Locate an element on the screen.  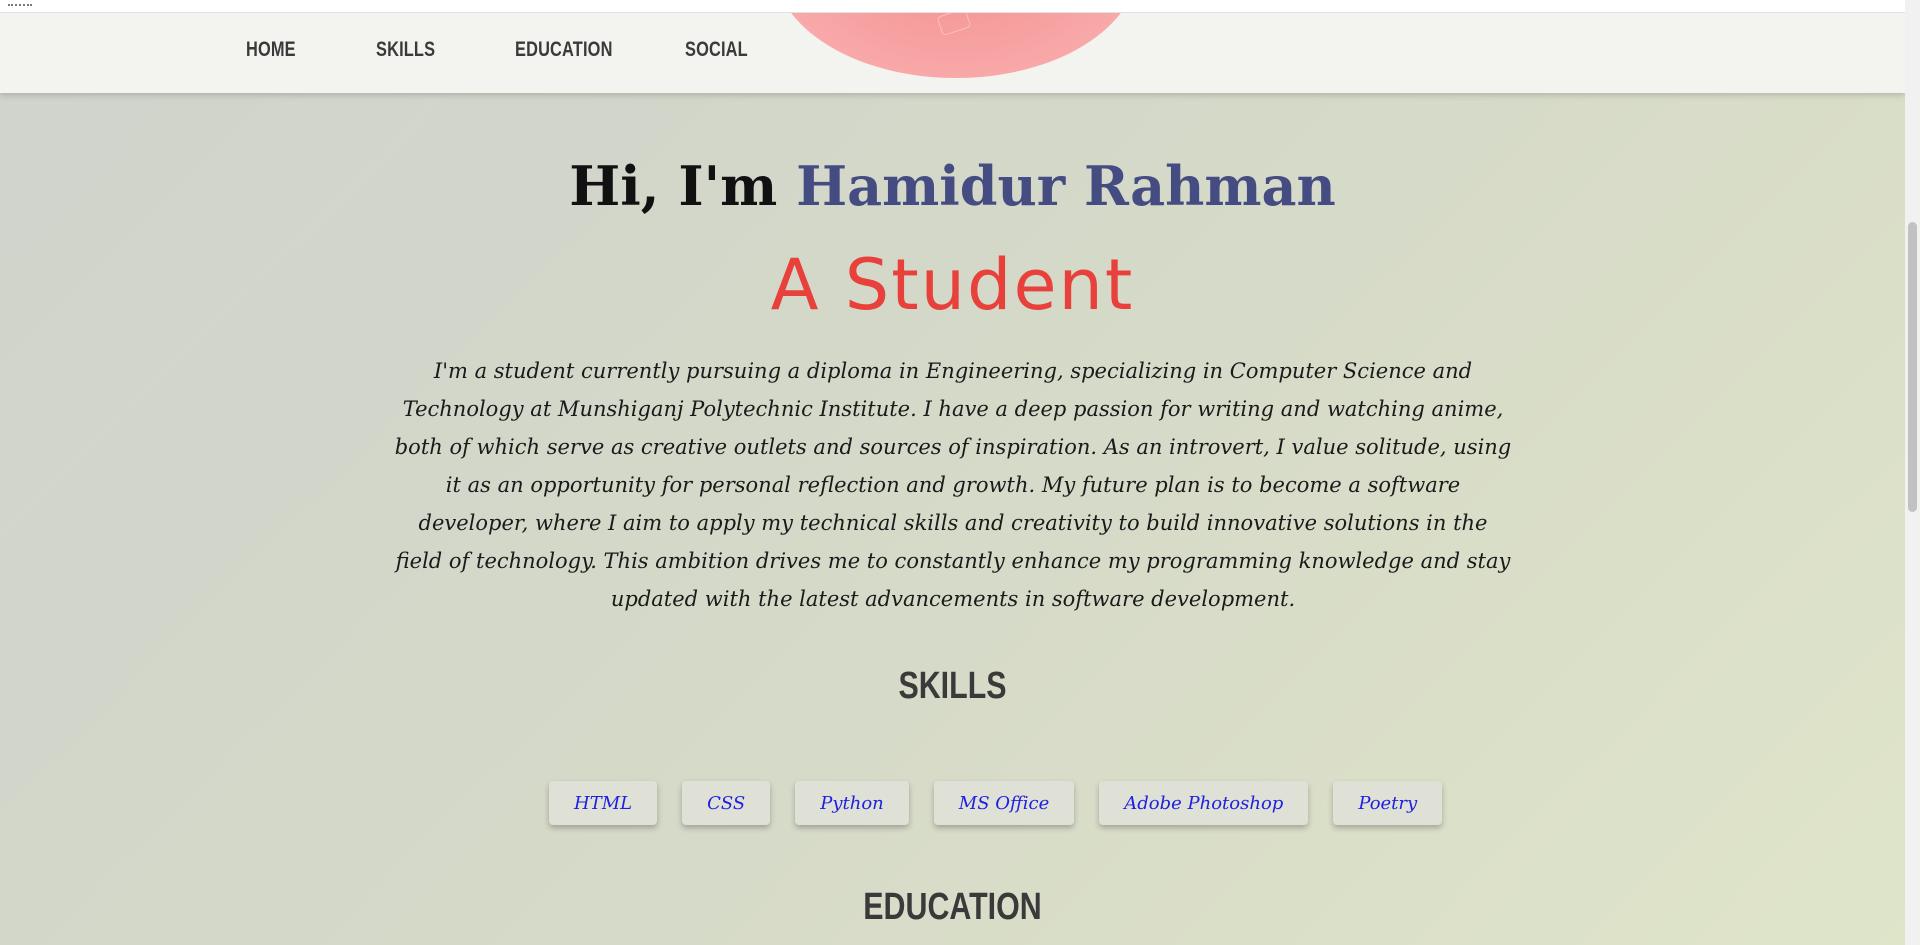
ellipsis-icon is located at coordinates (20, 3).